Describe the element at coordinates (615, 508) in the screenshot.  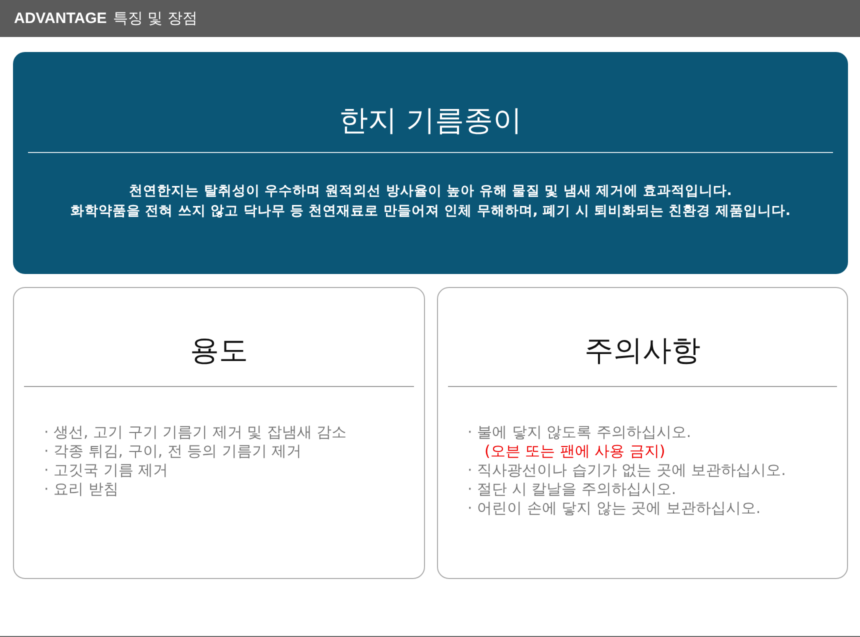
I see `list-item: · 어린이 손에 닿지 않는 곳에 보관하십시오.` at that location.